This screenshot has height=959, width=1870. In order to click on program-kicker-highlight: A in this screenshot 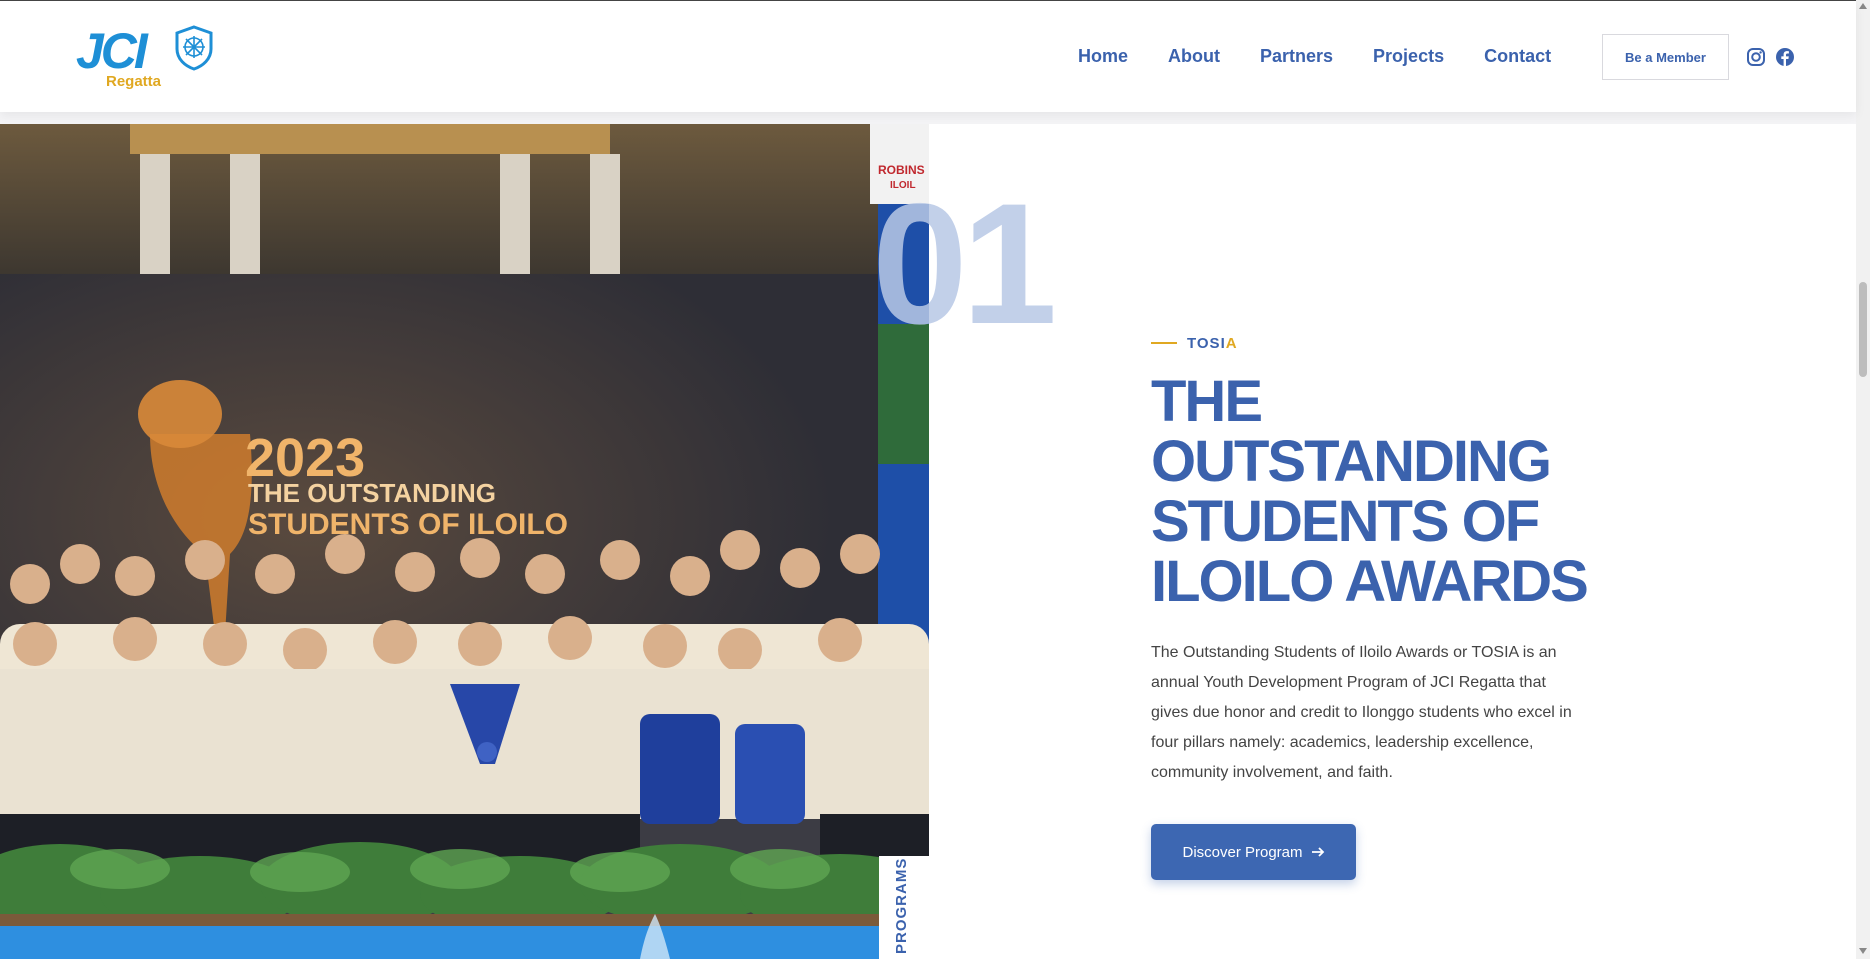, I will do `click(1231, 343)`.